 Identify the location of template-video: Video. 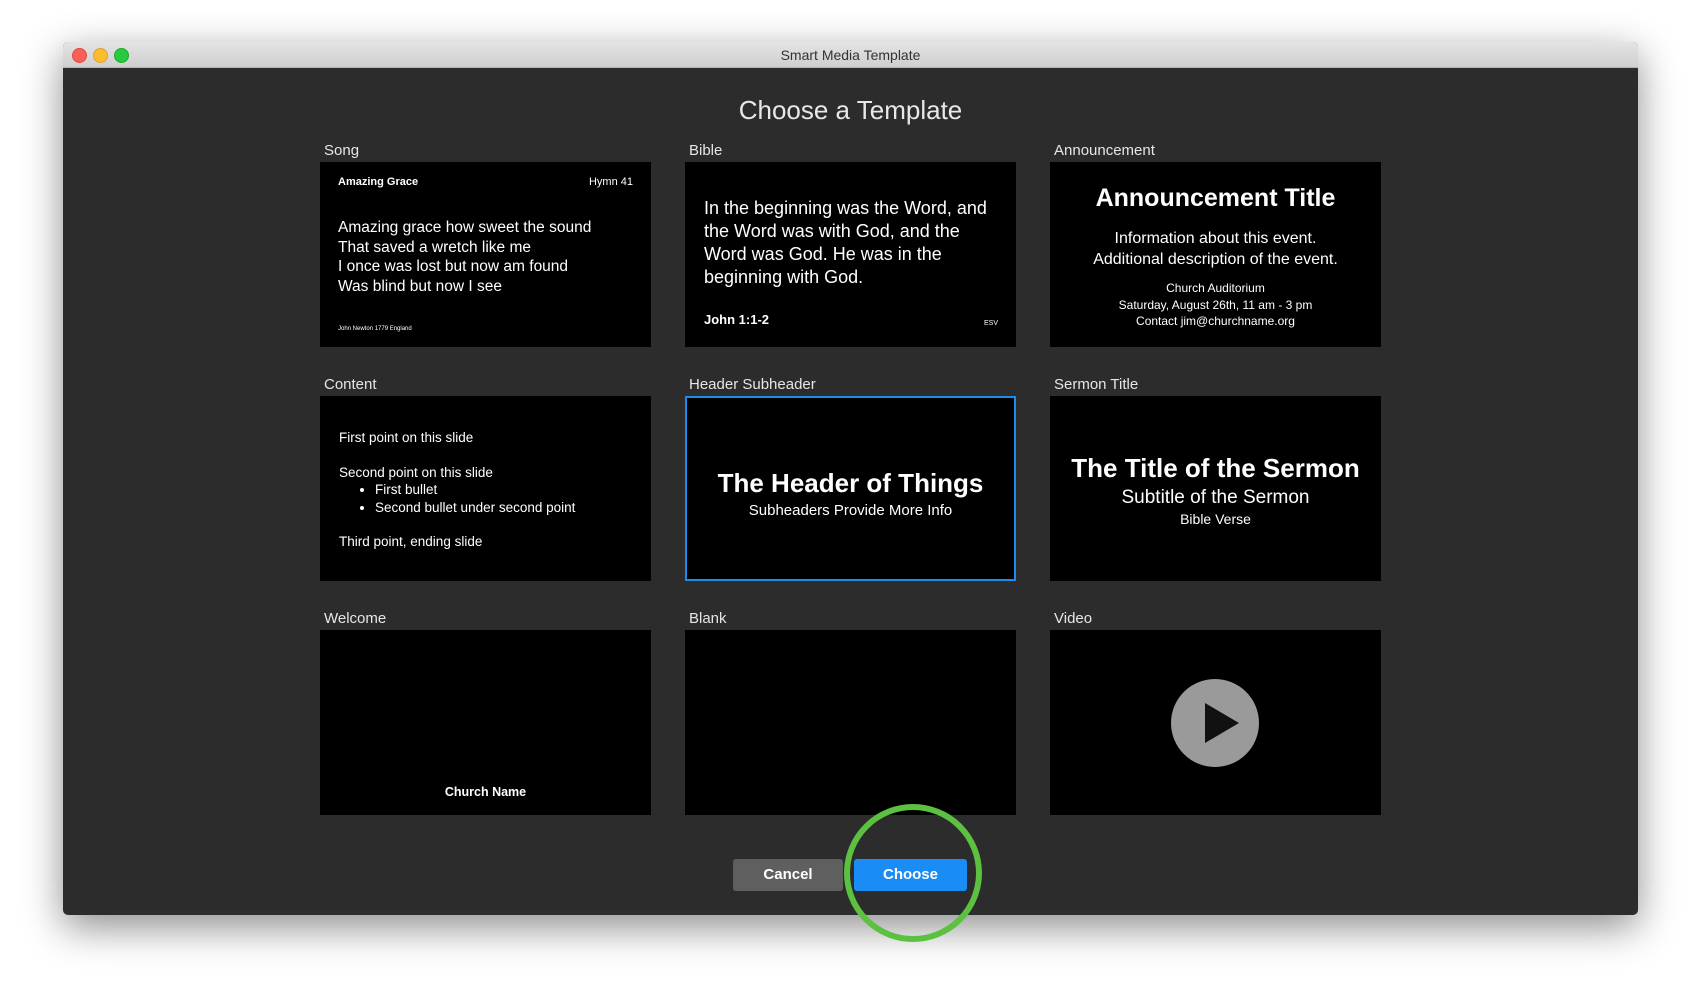
(1215, 715).